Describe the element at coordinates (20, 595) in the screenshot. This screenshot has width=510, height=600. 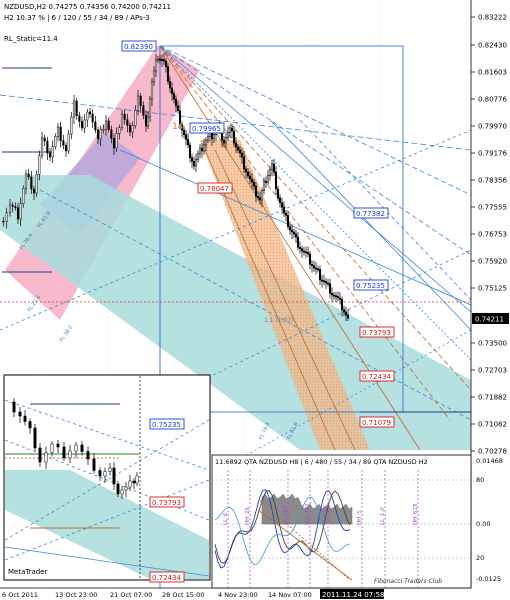
I see `time-axis-label: 6 Oct 2011` at that location.